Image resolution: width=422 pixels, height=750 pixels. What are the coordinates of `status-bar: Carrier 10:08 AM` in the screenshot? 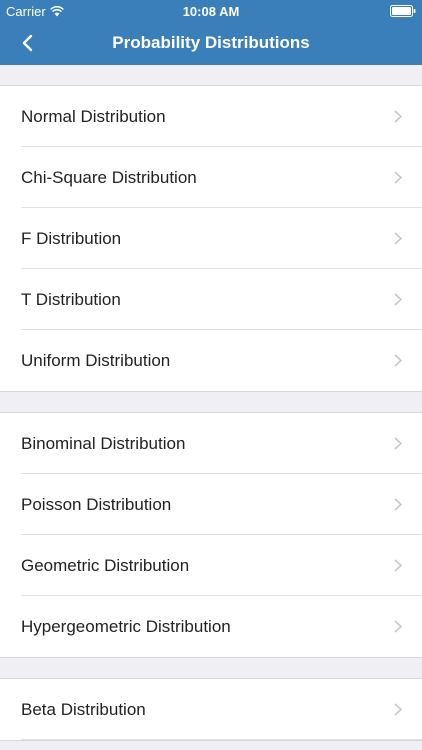 It's located at (211, 11).